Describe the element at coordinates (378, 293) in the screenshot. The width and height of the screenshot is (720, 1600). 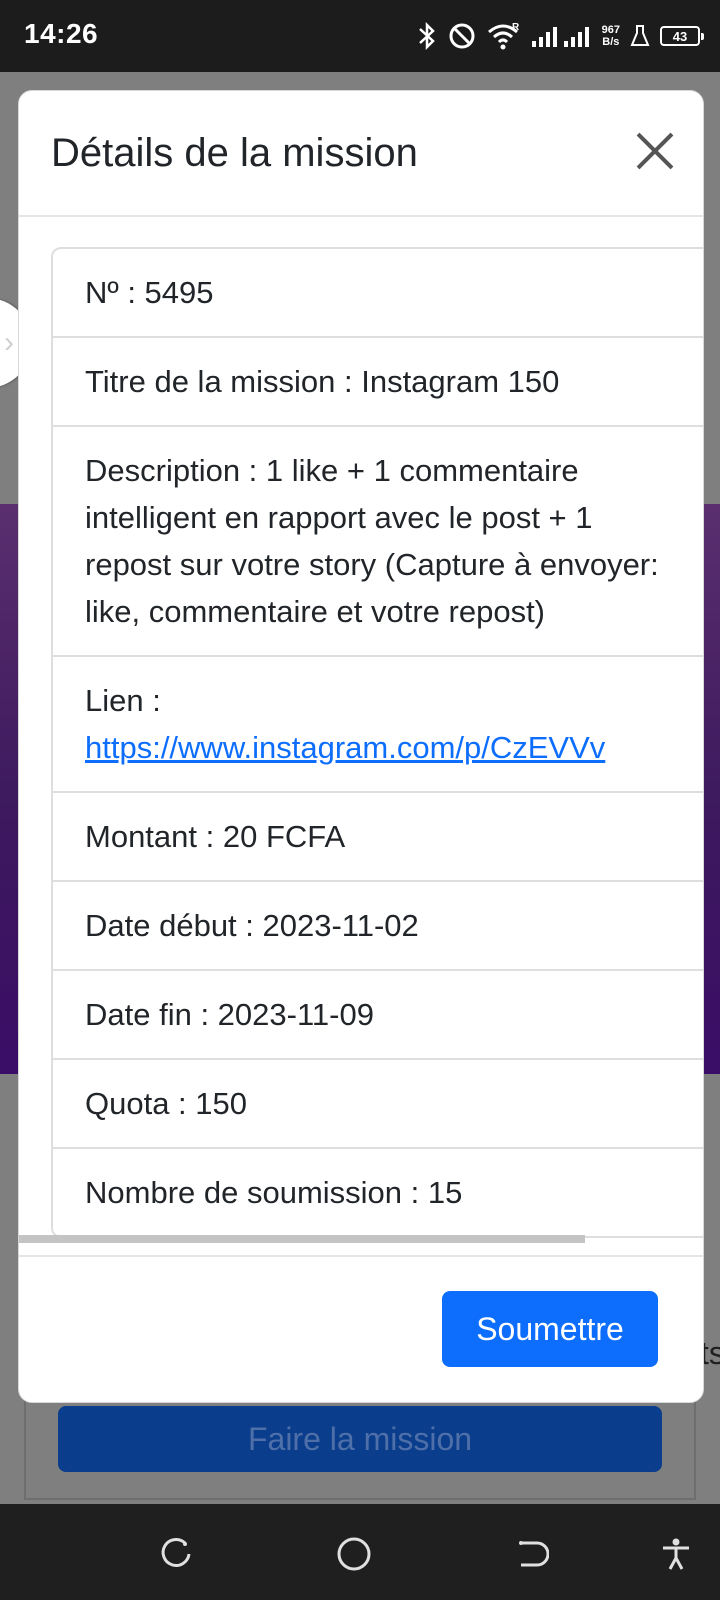
I see `detail-number: Nº : 5495` at that location.